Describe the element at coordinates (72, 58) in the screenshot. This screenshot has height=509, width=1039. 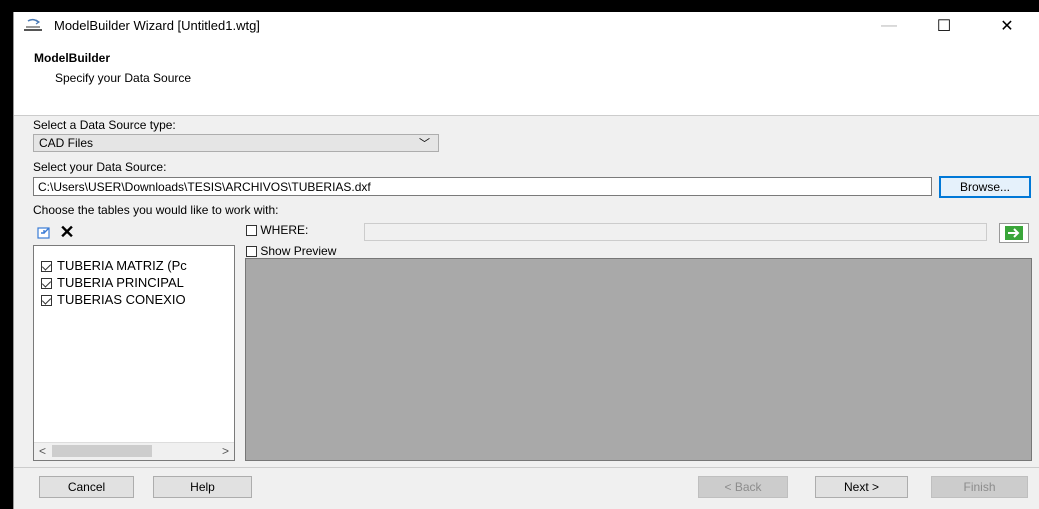
I see `header-title: ModelBuilder` at that location.